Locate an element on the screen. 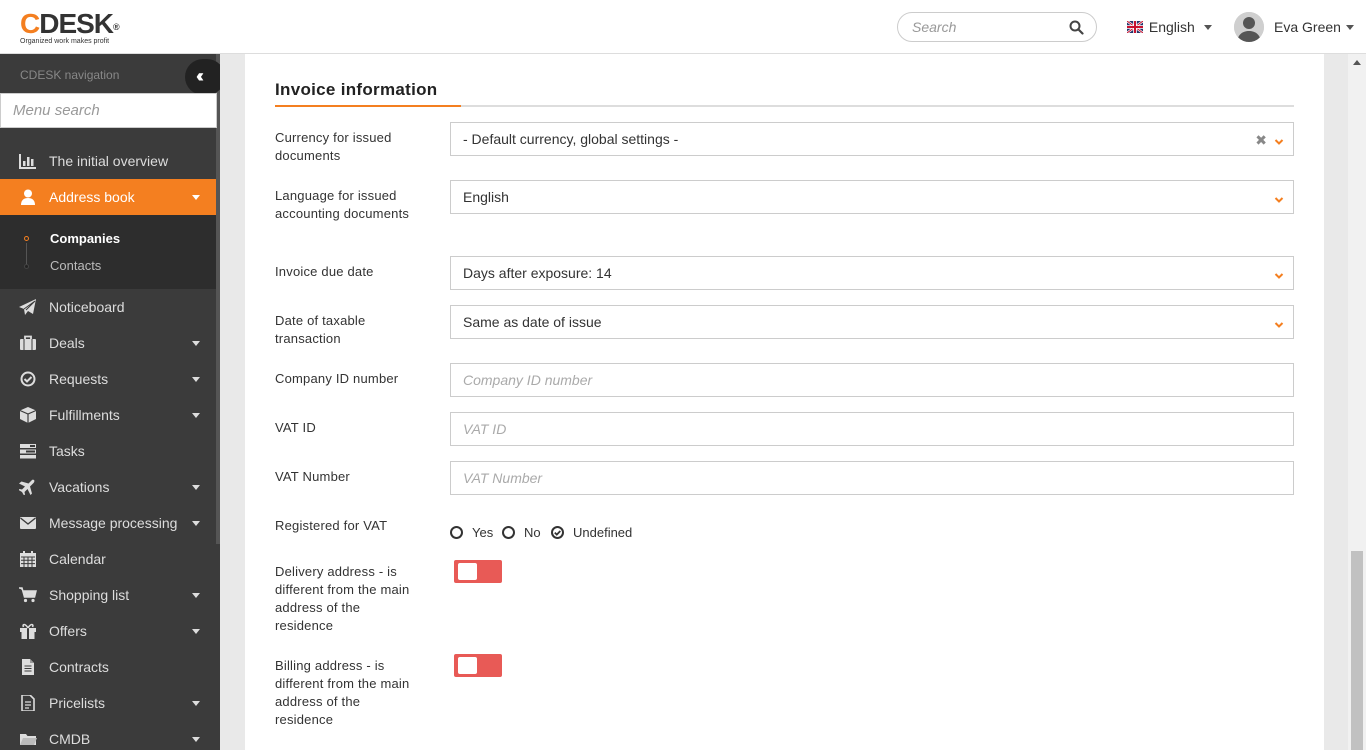 This screenshot has height=750, width=1366. taxable-date-label: Date of taxable transaction is located at coordinates (320, 329).